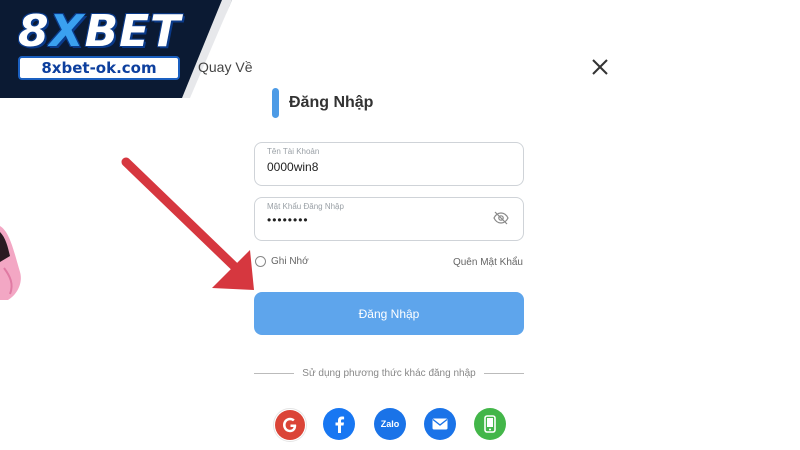 This screenshot has height=450, width=800. What do you see at coordinates (600, 67) in the screenshot?
I see `close-icon` at bounding box center [600, 67].